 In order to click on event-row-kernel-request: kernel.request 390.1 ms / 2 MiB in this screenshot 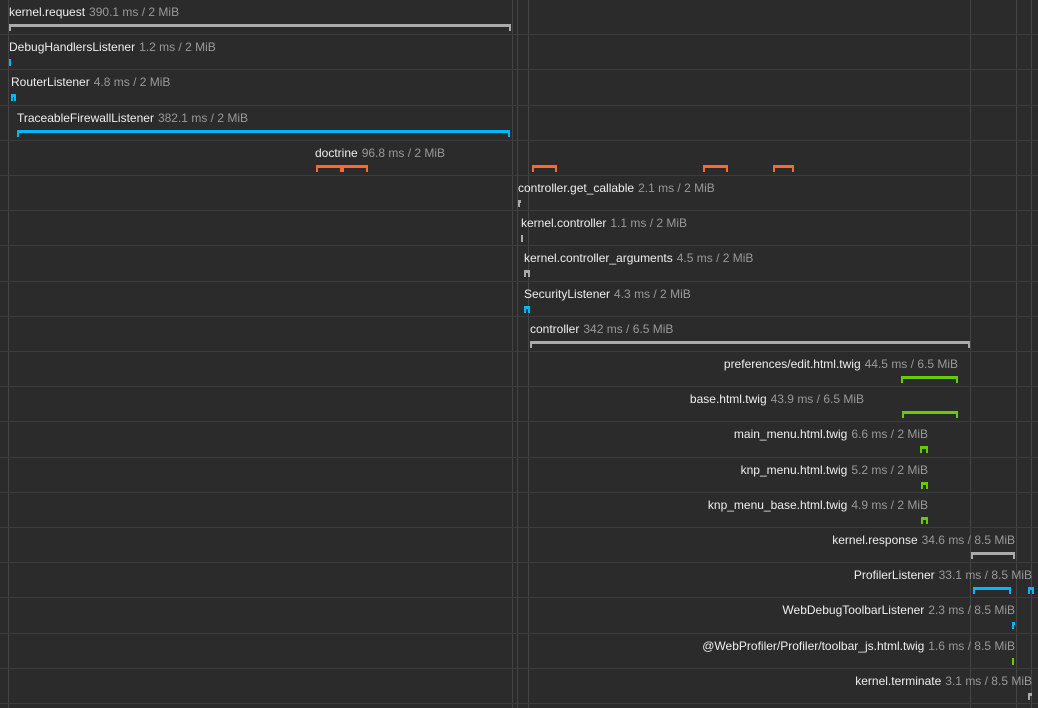, I will do `click(519, 17)`.